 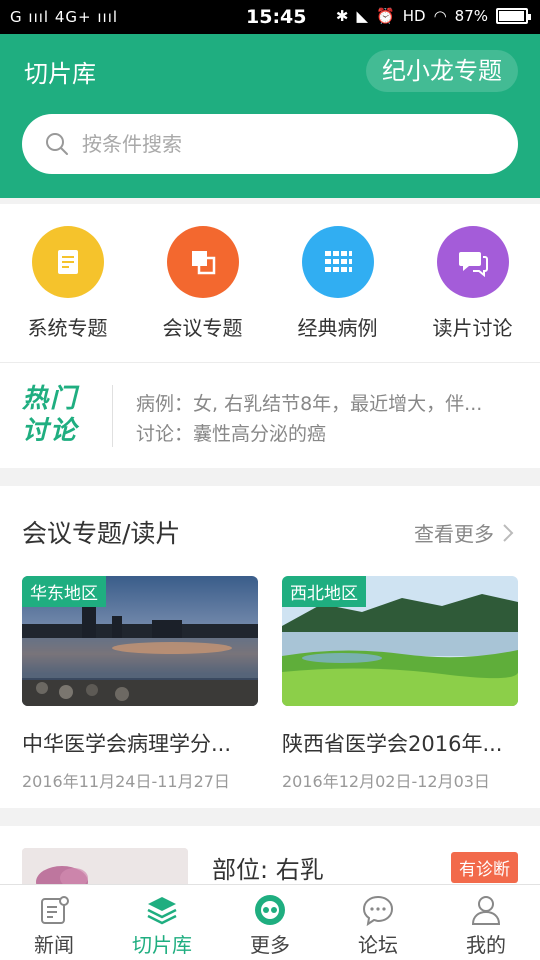 I want to click on chevron-right-icon, so click(x=508, y=532).